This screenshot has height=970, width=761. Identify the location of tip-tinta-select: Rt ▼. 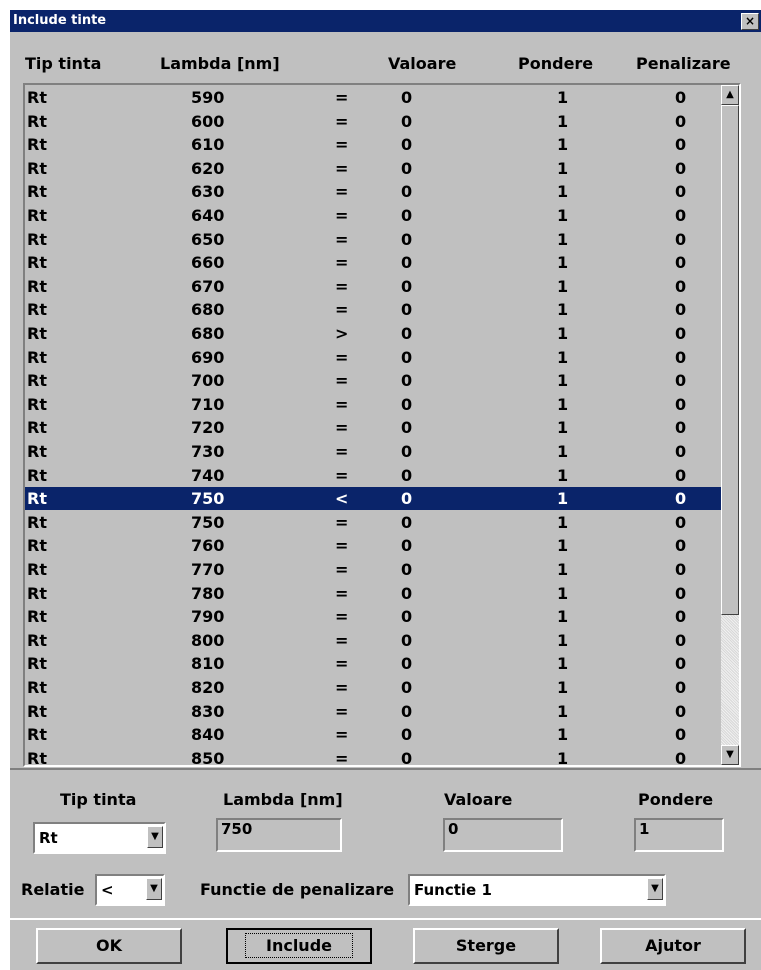
(99, 838).